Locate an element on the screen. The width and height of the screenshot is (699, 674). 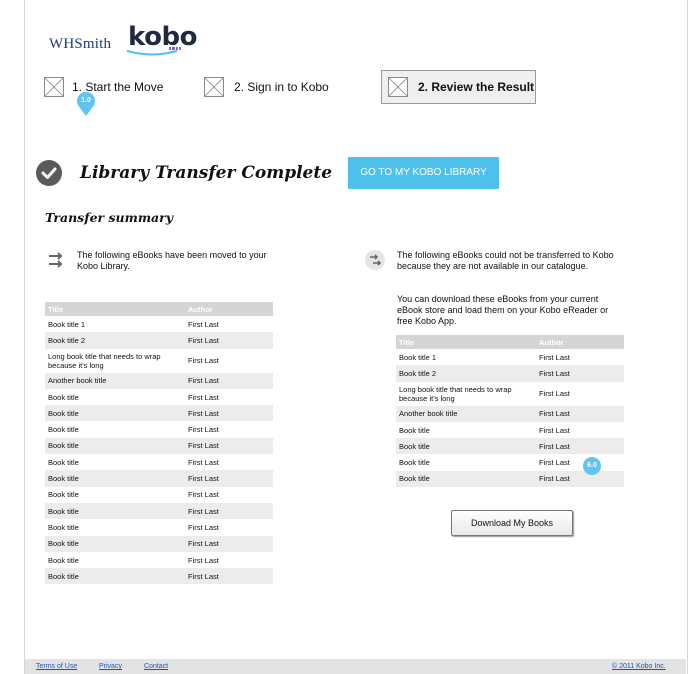
step-start-move: 1. Start the Move is located at coordinates (103, 87).